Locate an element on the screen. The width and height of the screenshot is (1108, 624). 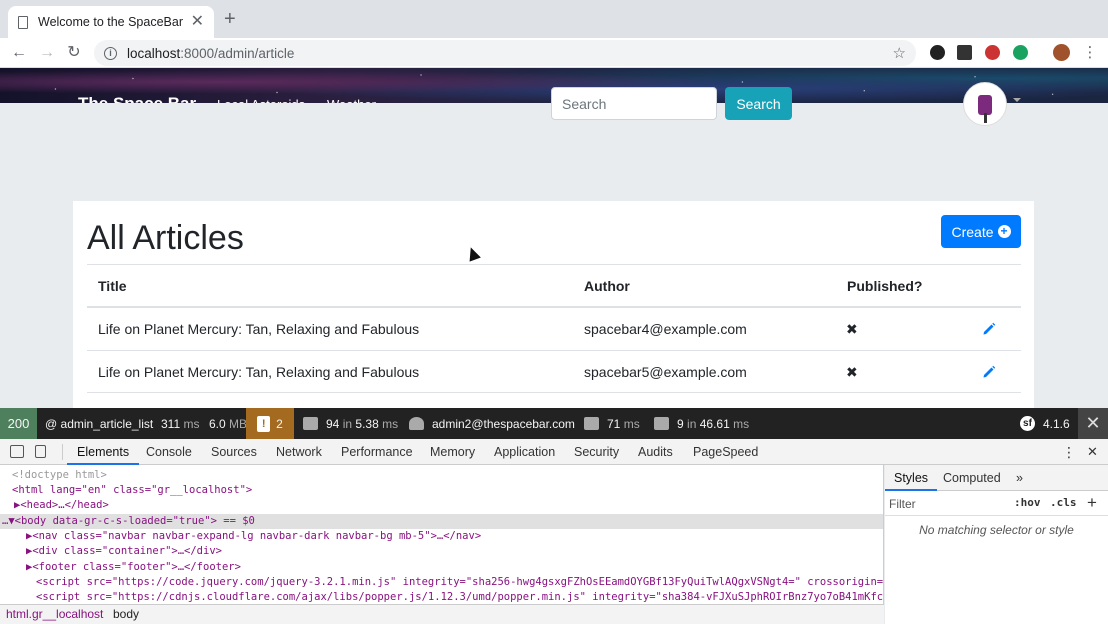
tab-styles: Styles is located at coordinates (911, 478).